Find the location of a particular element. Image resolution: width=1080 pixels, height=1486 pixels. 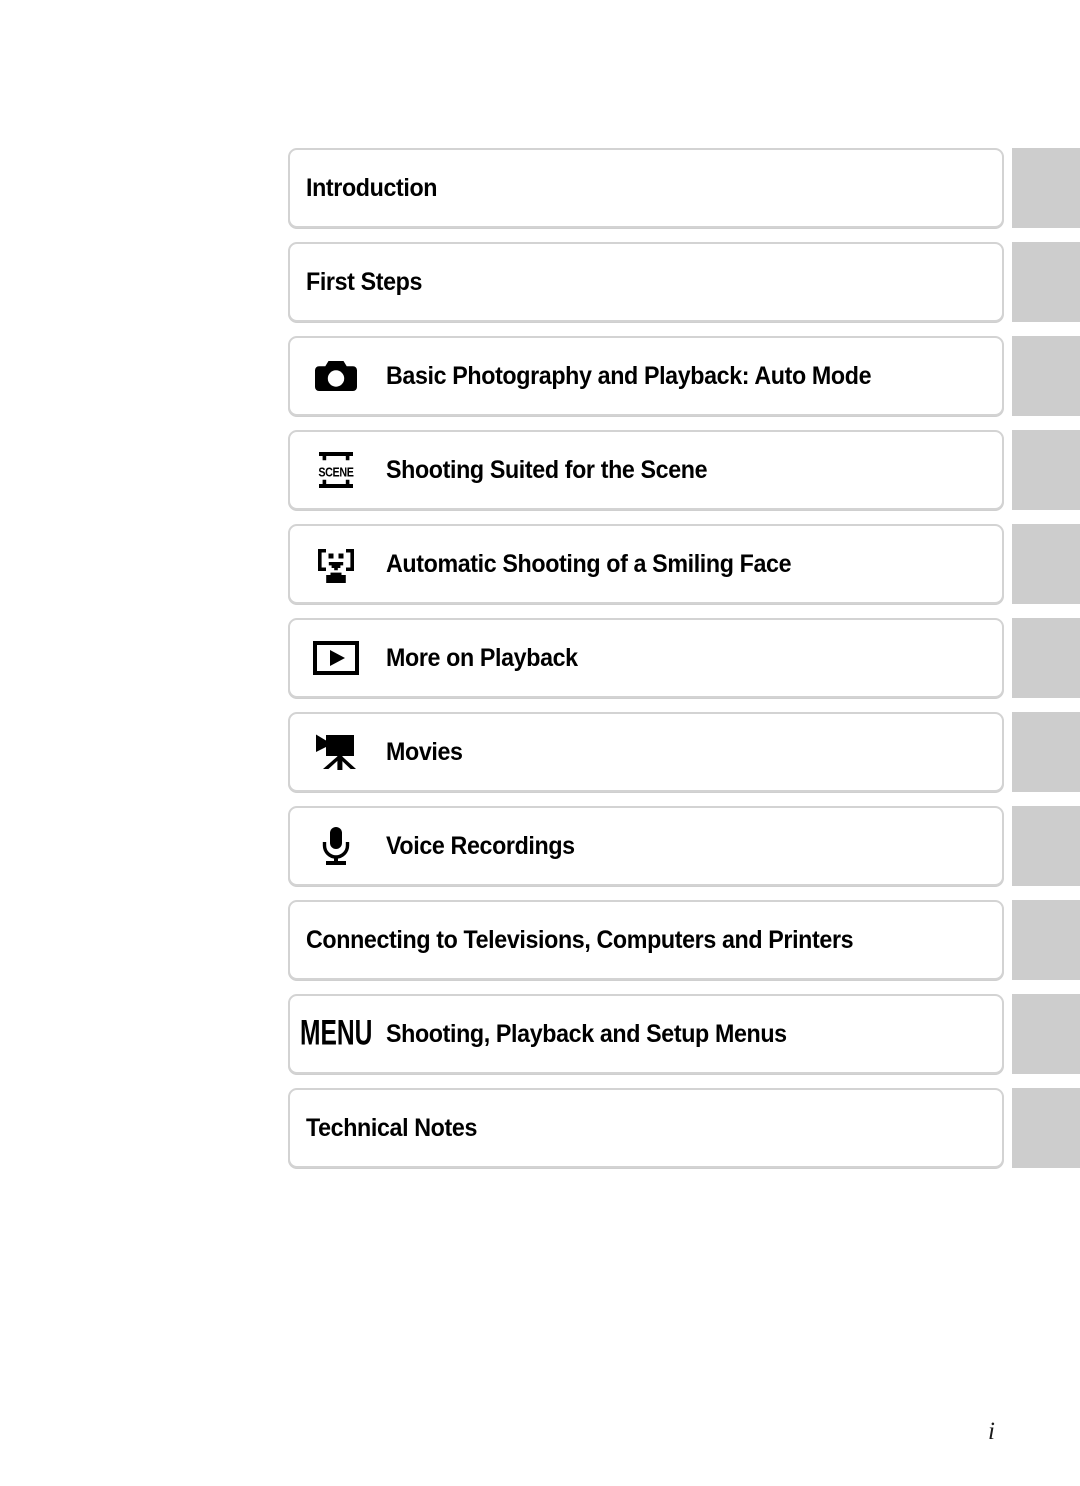

page-folio: i is located at coordinates (991, 1431).